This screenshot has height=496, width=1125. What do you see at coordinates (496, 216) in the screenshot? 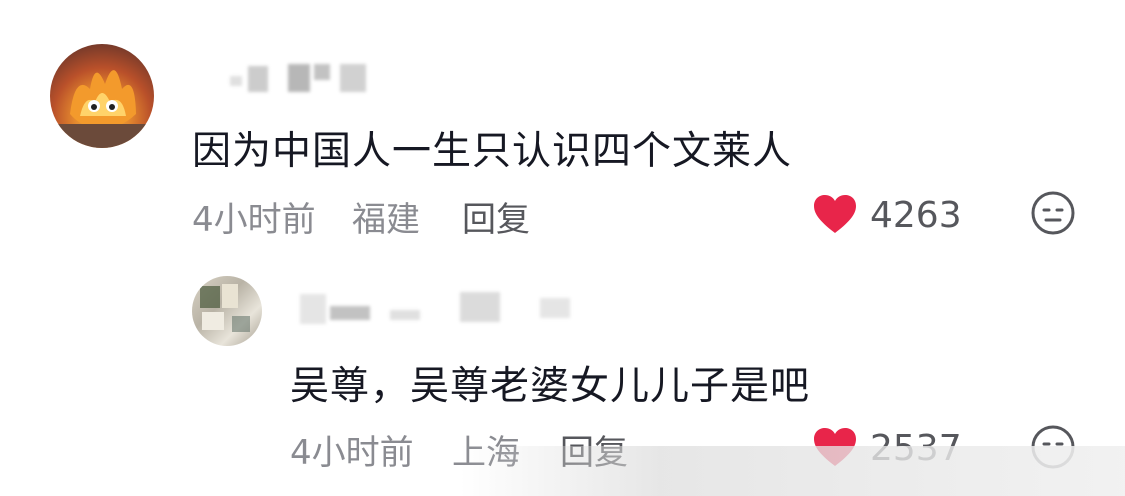
I see `reply-button: 回复` at bounding box center [496, 216].